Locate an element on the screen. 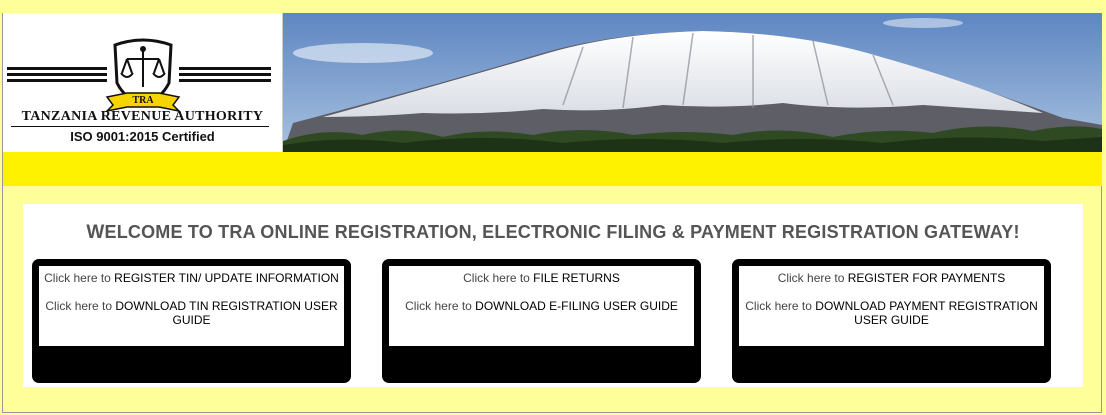 The height and width of the screenshot is (415, 1106). logo-badge-text: TRA is located at coordinates (143, 100).